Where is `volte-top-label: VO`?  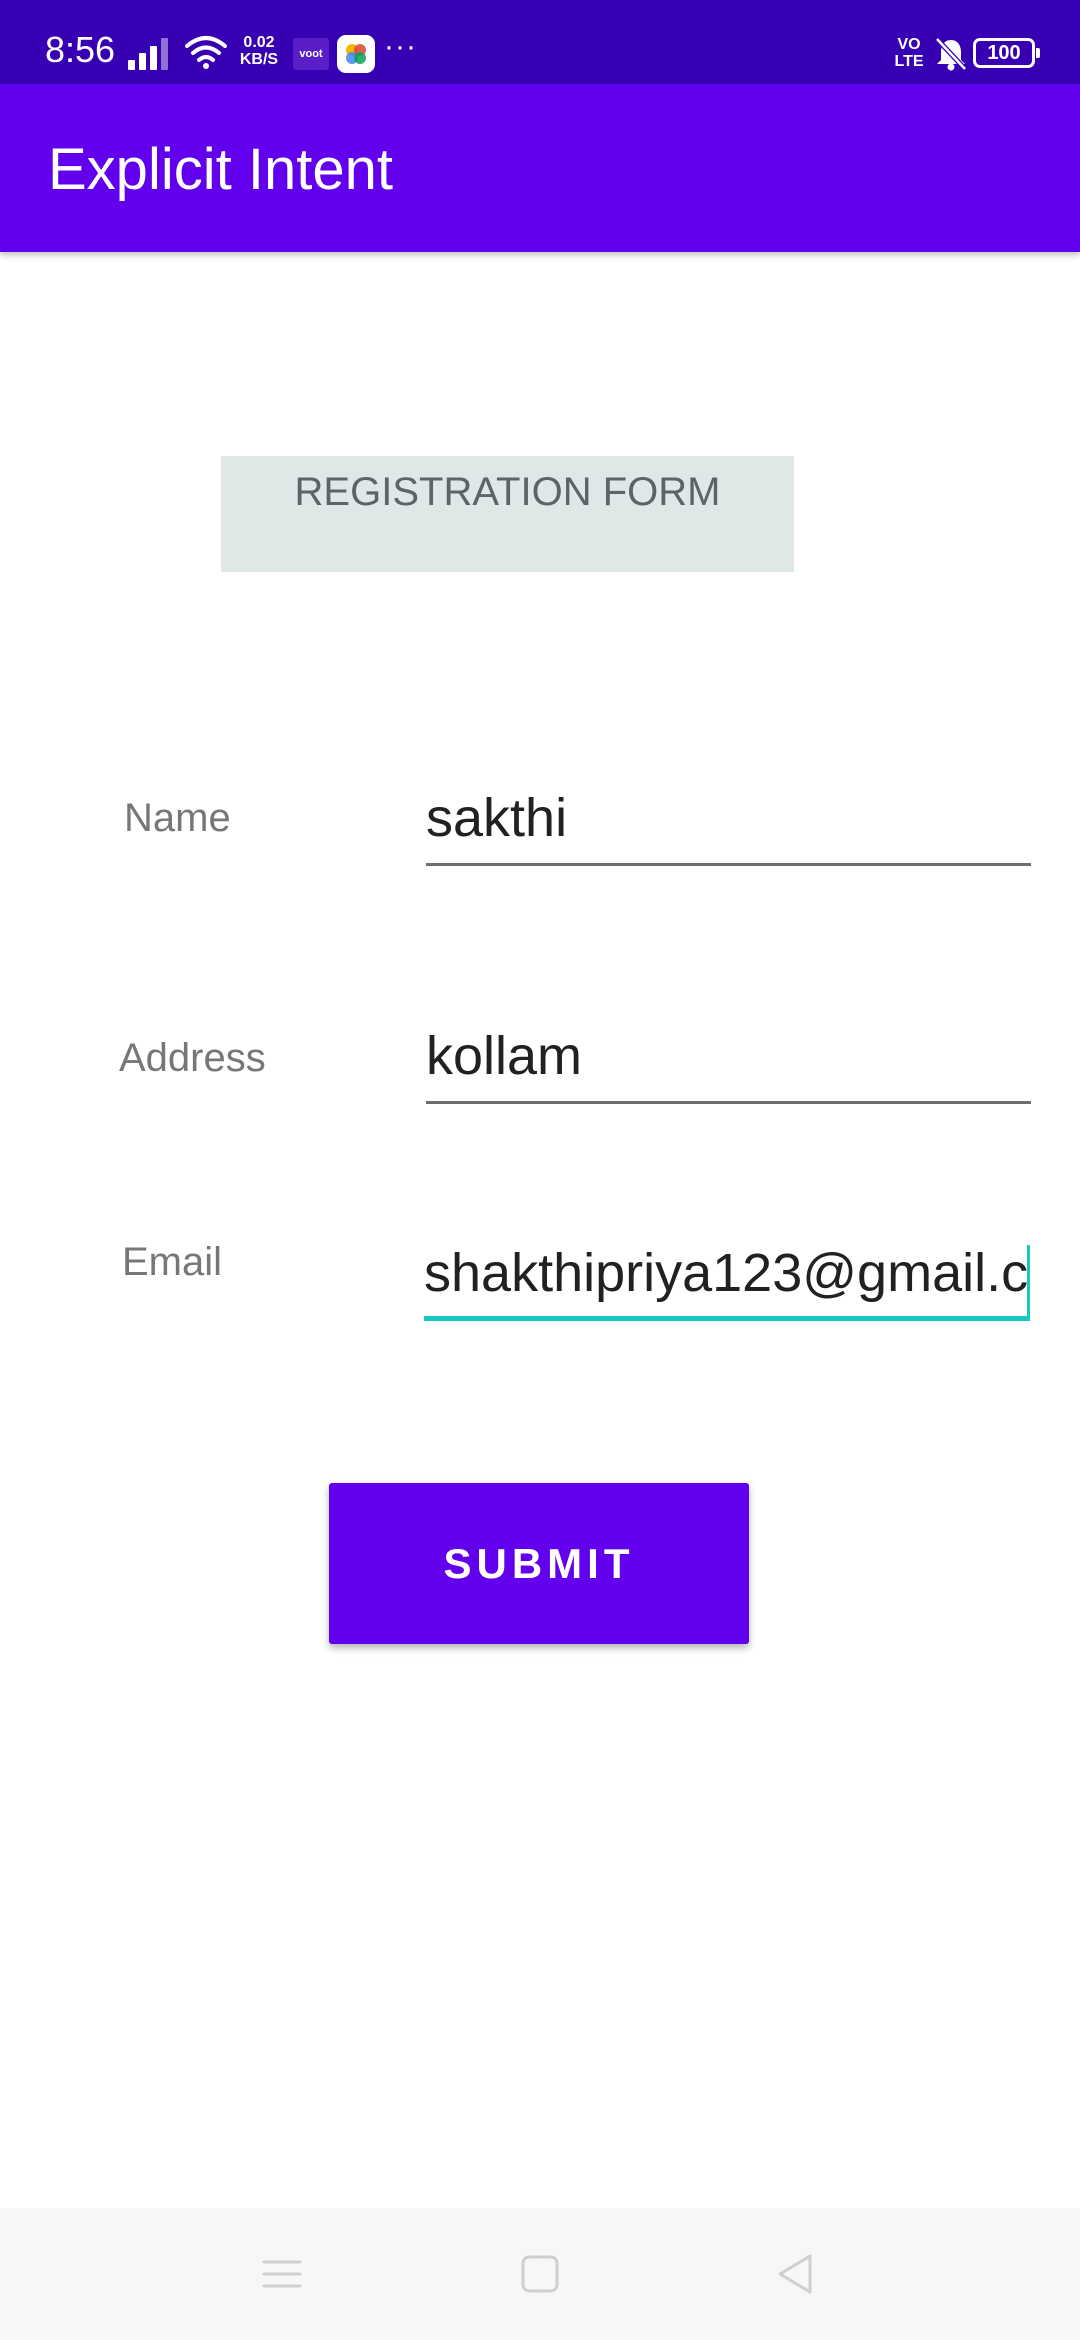 volte-top-label: VO is located at coordinates (909, 44).